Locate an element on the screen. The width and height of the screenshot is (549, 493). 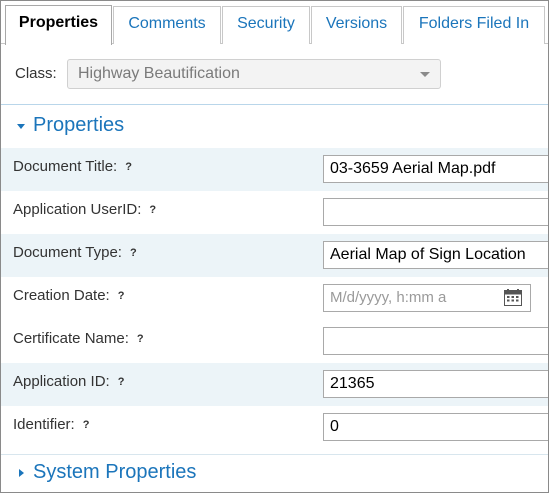
application-id-field: 21365 is located at coordinates (435, 384).